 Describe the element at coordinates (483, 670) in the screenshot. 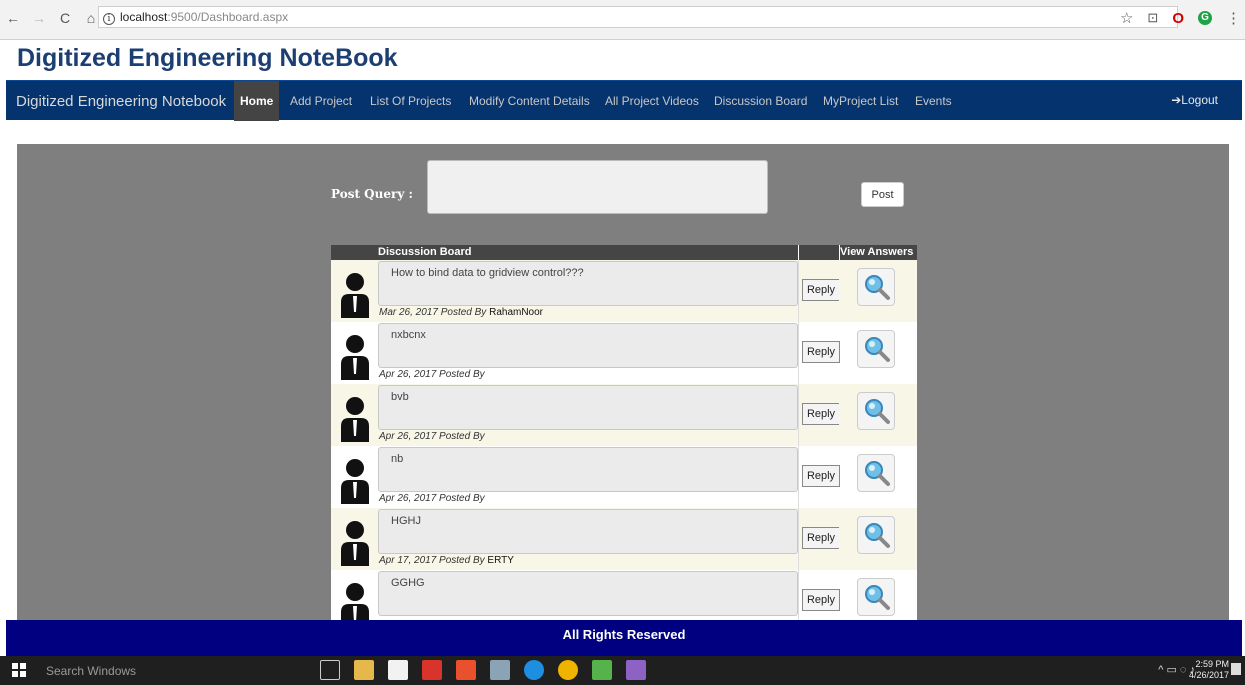

I see `taskbar-apps` at that location.